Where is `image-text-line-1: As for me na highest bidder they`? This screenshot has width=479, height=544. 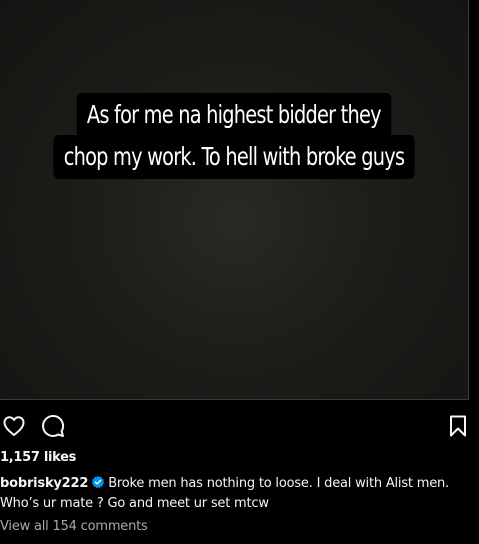 image-text-line-1: As for me na highest bidder they is located at coordinates (234, 115).